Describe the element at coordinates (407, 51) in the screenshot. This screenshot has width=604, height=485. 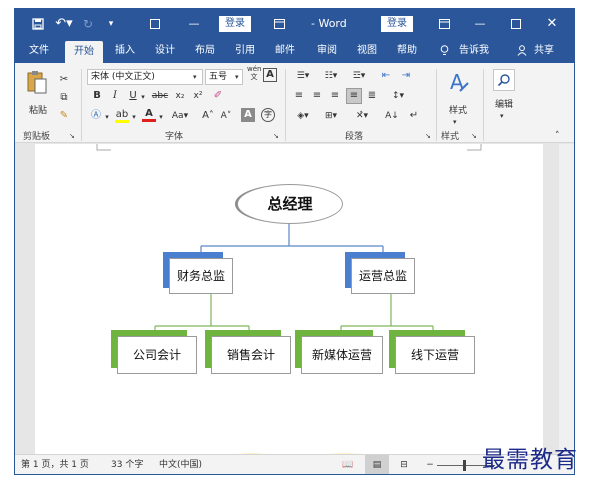
I see `tab-help: 帮助` at that location.